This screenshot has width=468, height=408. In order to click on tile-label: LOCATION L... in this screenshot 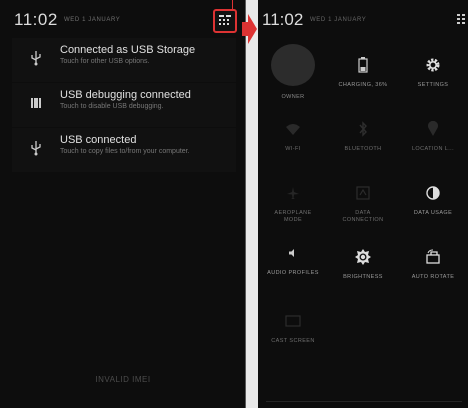, I will do `click(433, 149)`.